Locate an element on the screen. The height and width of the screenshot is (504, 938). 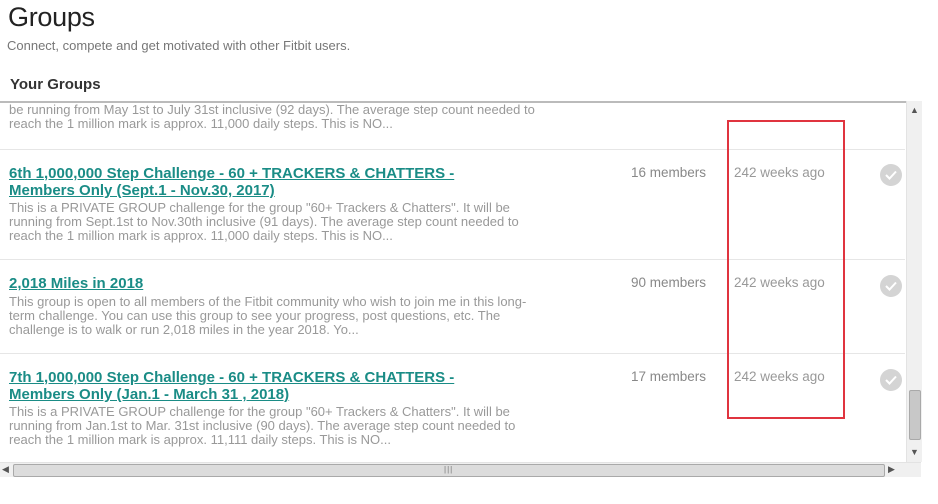
arrow-down-icon: ▼ is located at coordinates (914, 452).